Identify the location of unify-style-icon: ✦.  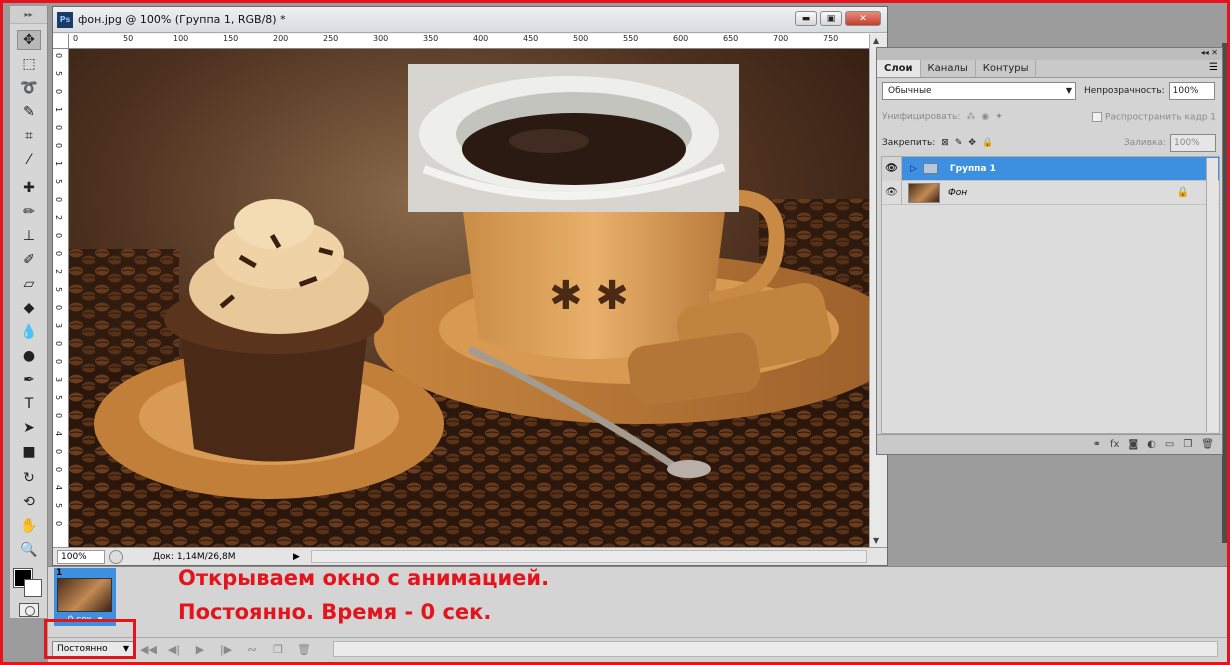
(999, 117).